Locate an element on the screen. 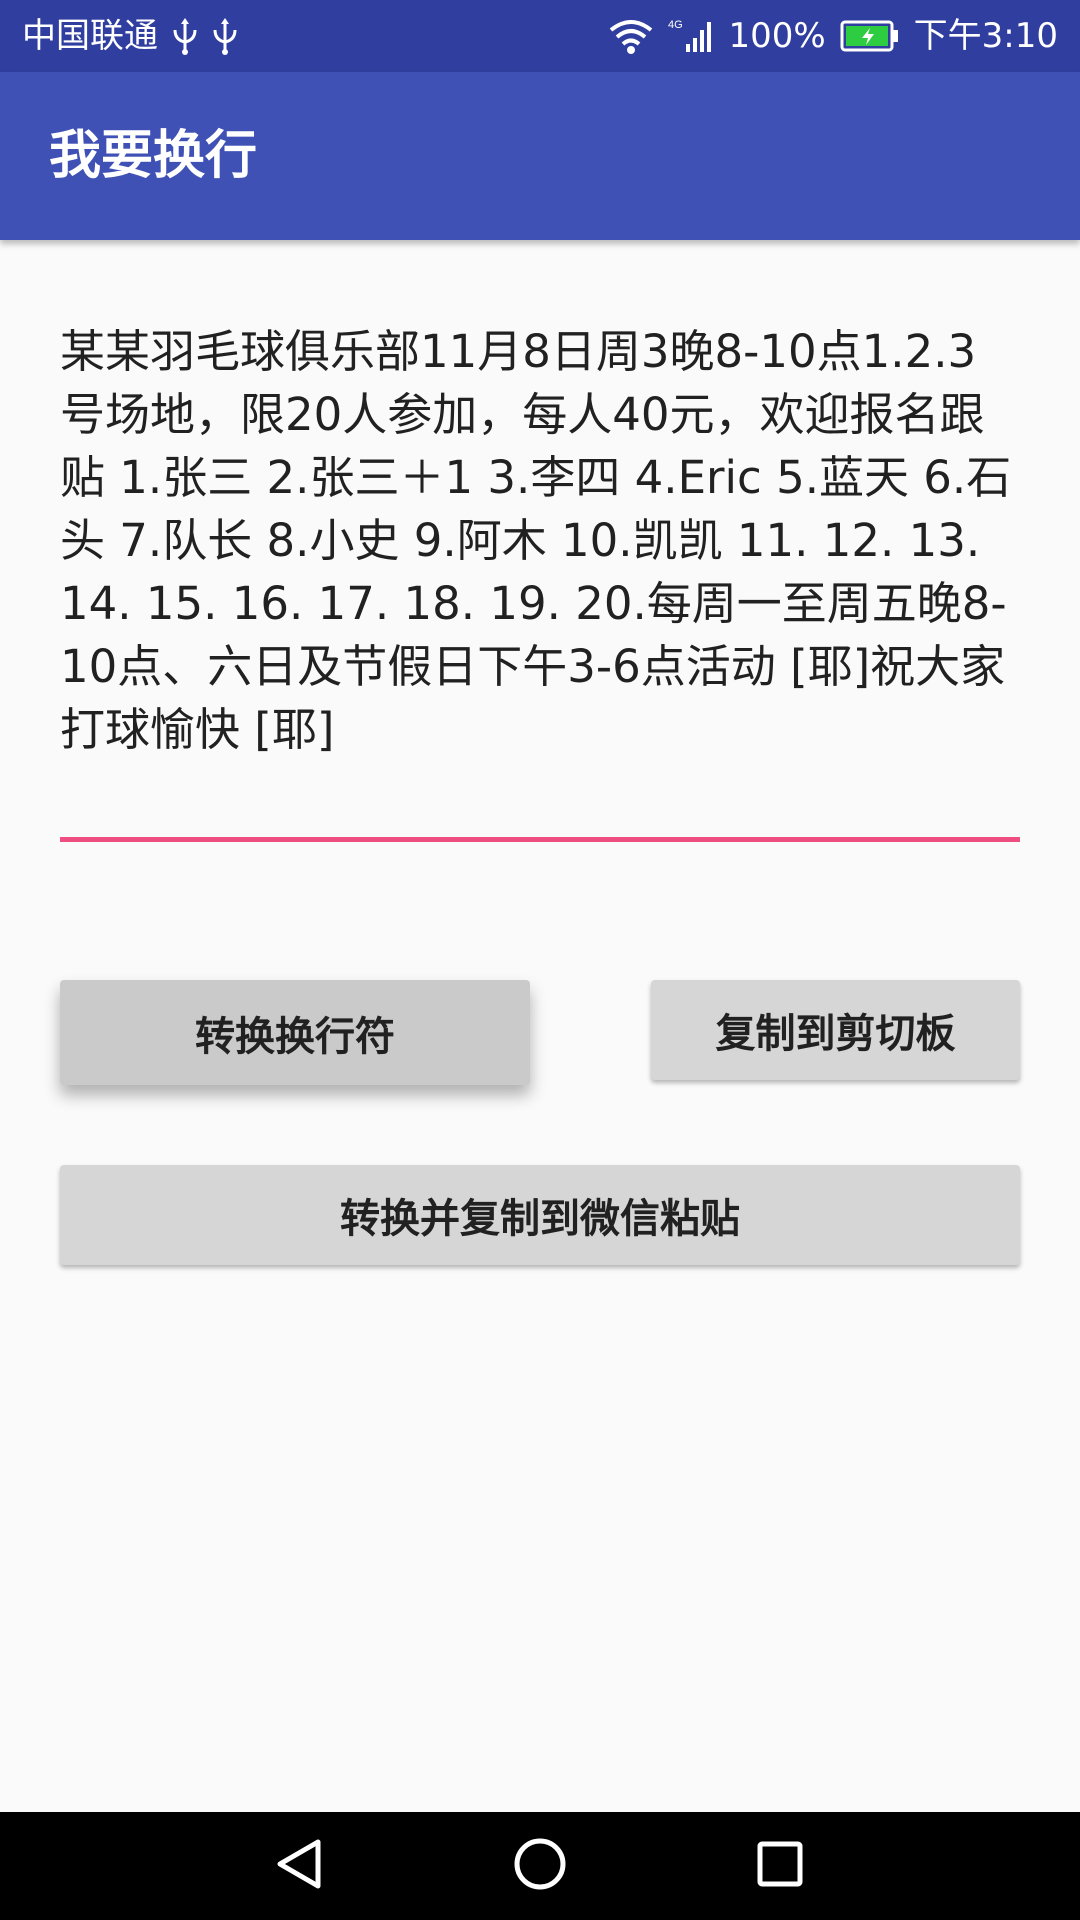 This screenshot has width=1080, height=1920. back-button is located at coordinates (300, 1866).